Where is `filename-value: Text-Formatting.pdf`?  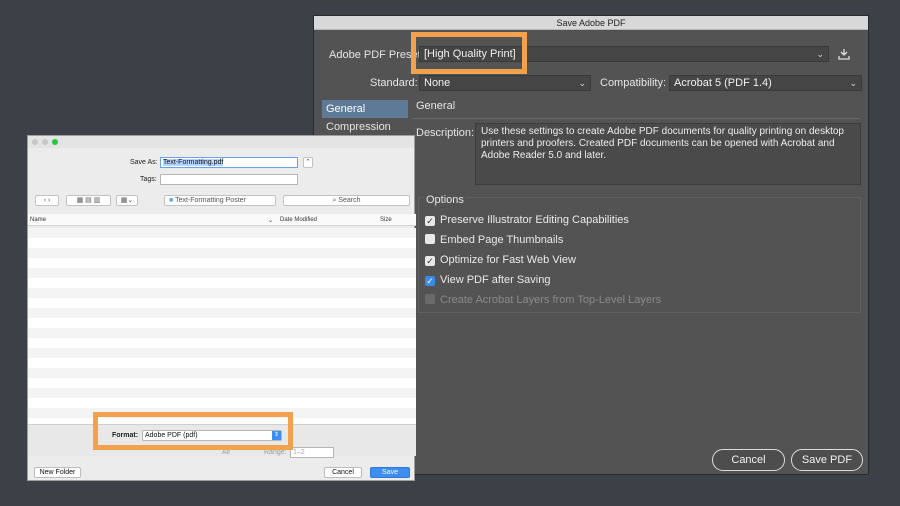 filename-value: Text-Formatting.pdf is located at coordinates (193, 162).